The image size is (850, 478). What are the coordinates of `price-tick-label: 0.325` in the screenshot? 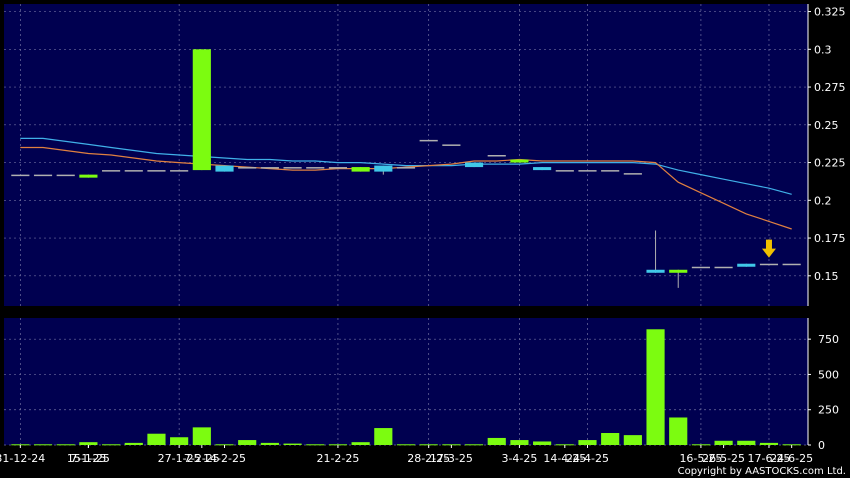 It's located at (830, 12).